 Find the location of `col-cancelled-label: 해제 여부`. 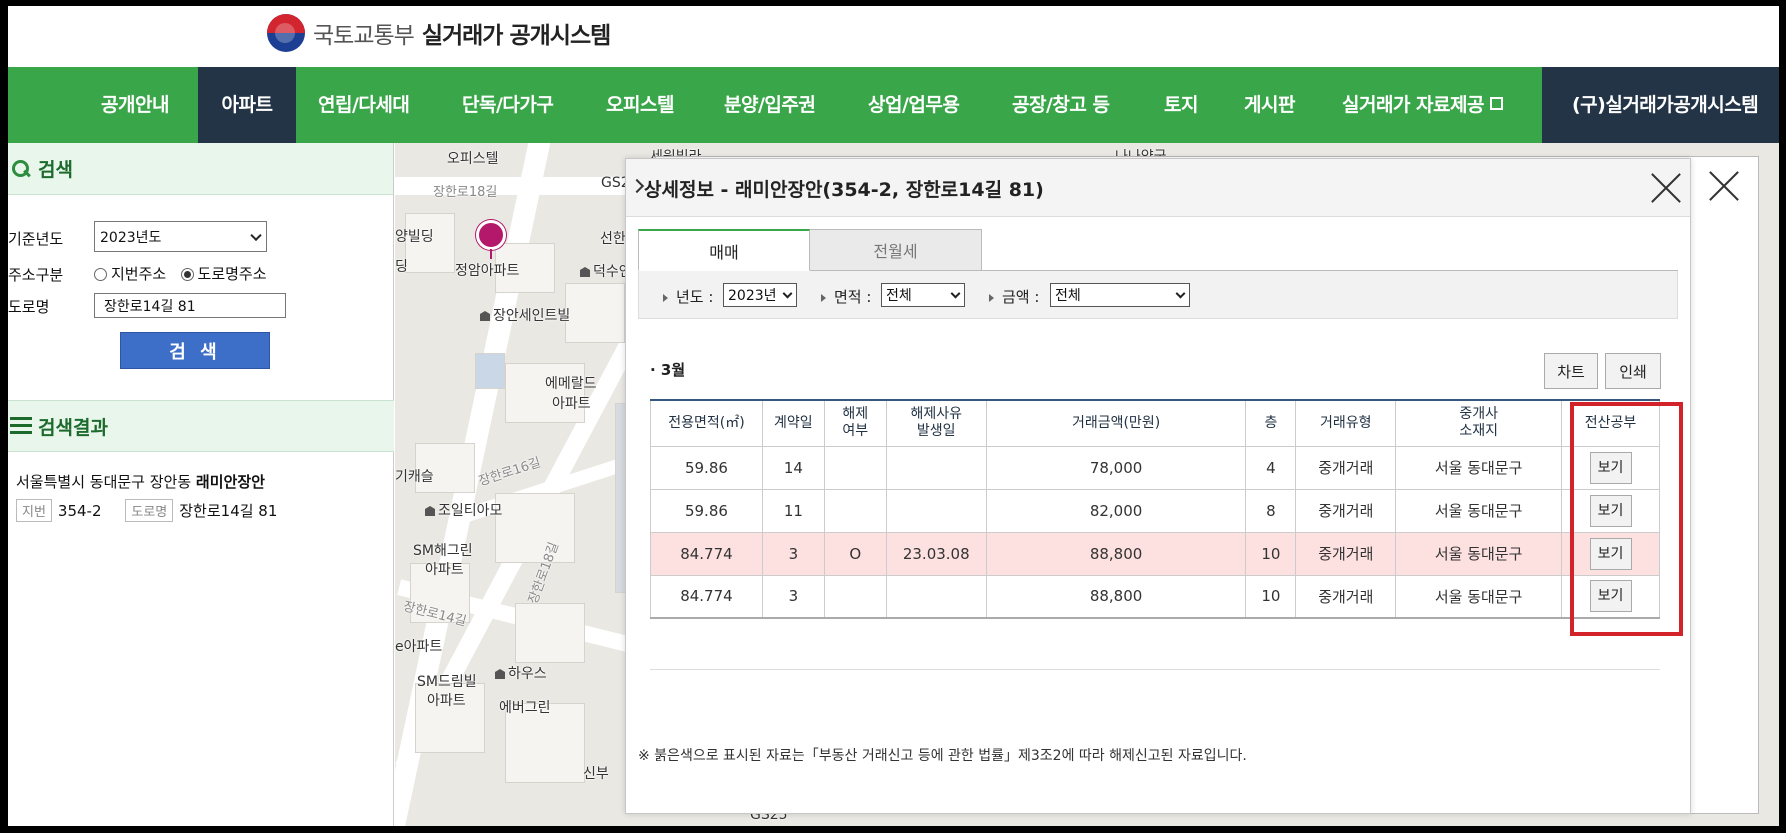

col-cancelled-label: 해제 여부 is located at coordinates (855, 423).